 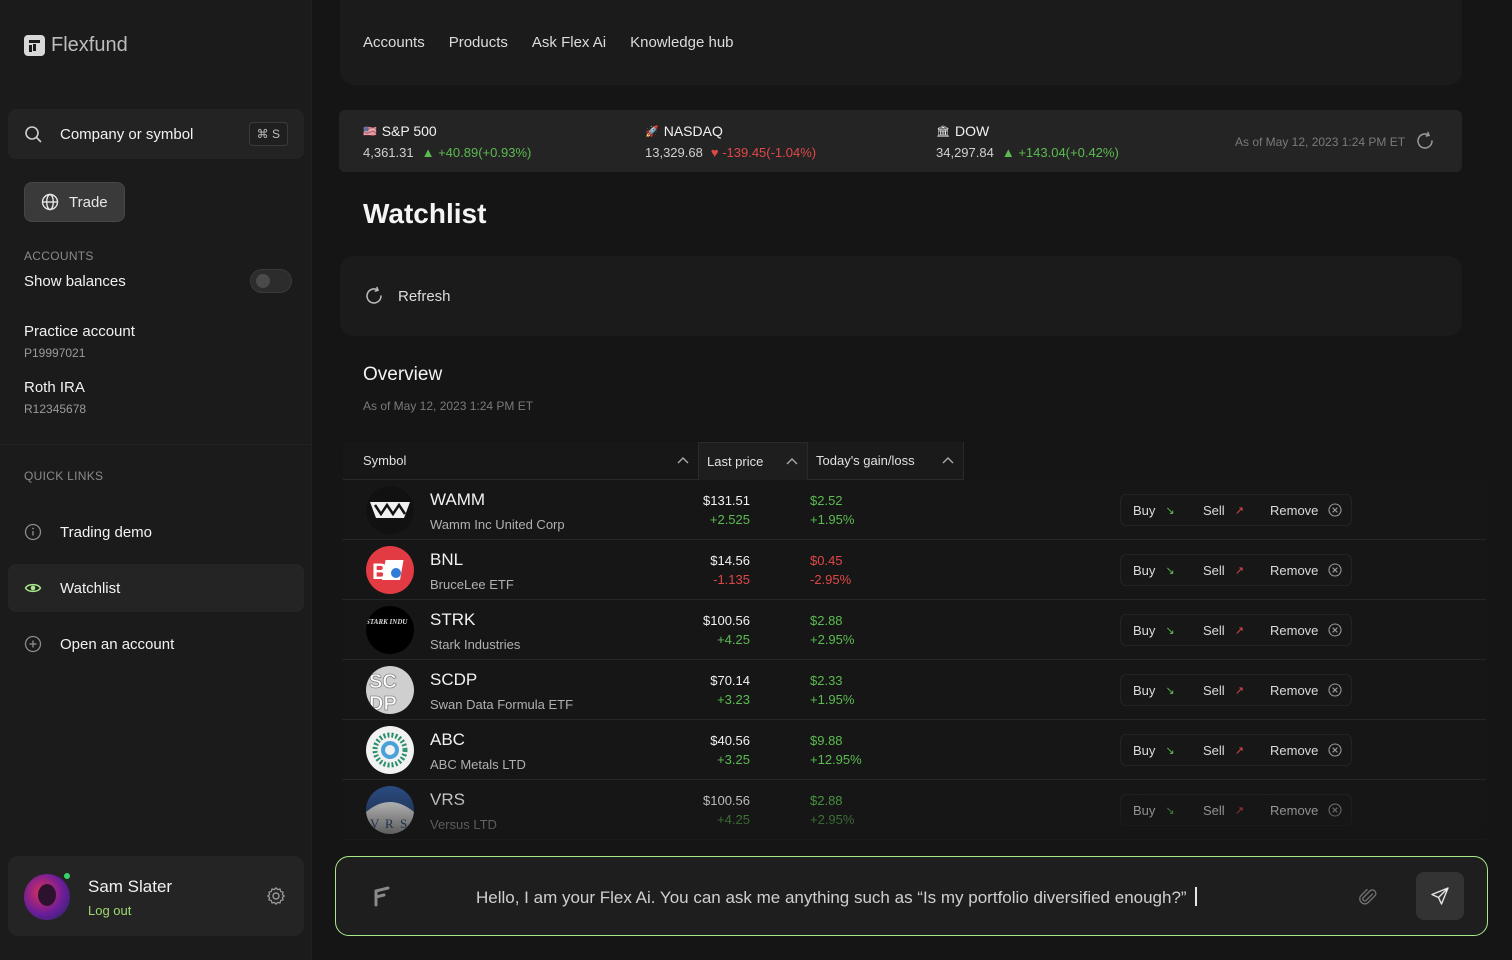 What do you see at coordinates (390, 630) in the screenshot?
I see `company-logo: STARK INDU` at bounding box center [390, 630].